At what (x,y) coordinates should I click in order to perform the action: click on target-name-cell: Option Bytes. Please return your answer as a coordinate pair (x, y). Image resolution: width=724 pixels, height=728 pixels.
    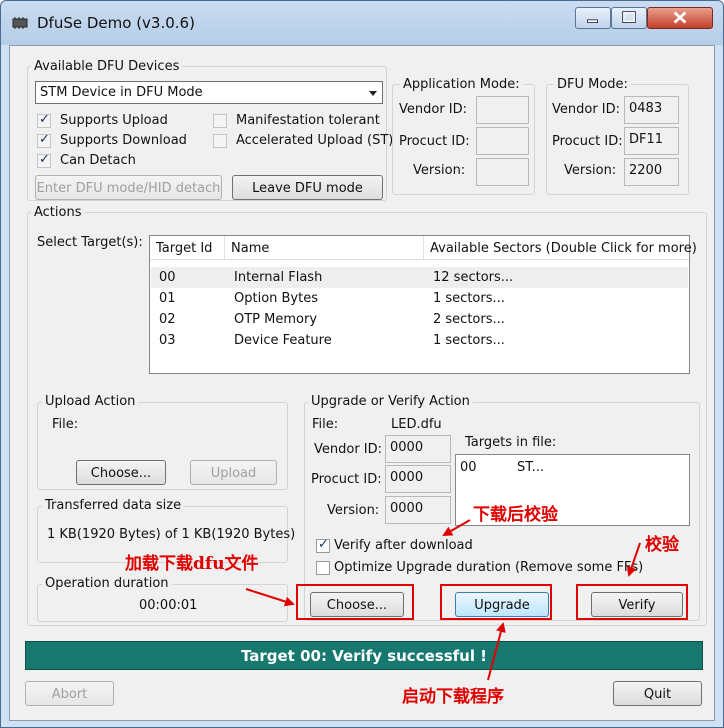
    Looking at the image, I should click on (276, 298).